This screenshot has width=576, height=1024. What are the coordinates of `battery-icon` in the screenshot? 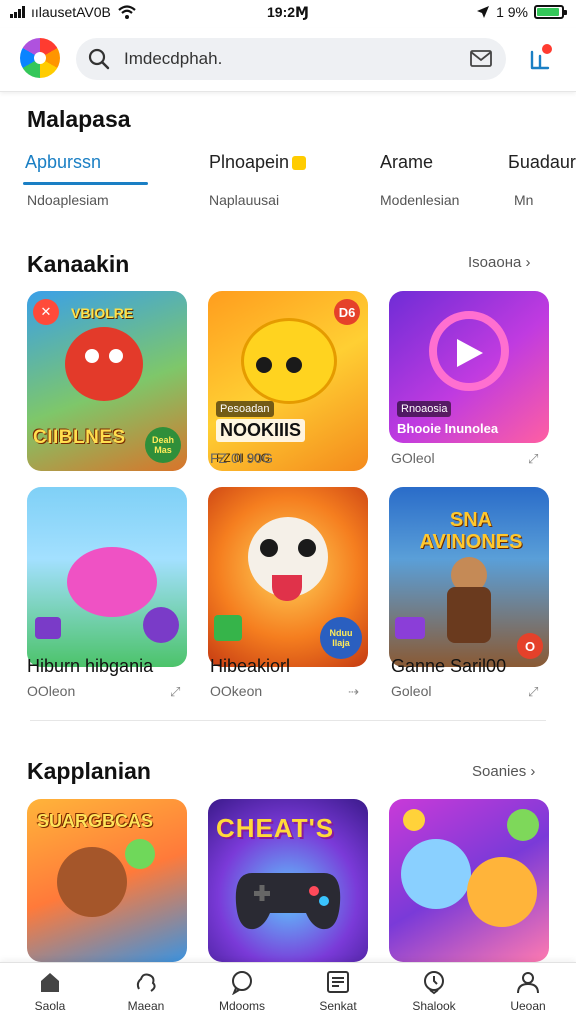 It's located at (550, 12).